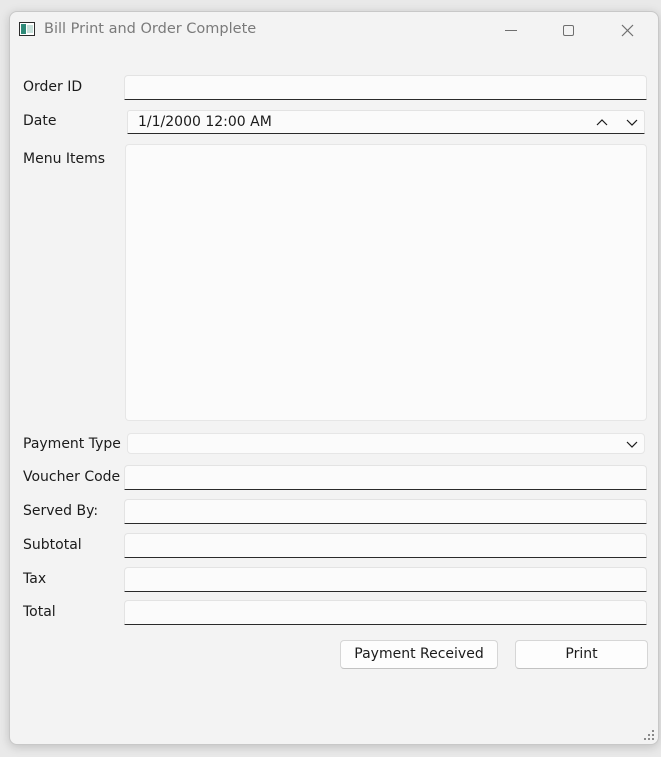  I want to click on menu-items-label: Menu Items, so click(64, 159).